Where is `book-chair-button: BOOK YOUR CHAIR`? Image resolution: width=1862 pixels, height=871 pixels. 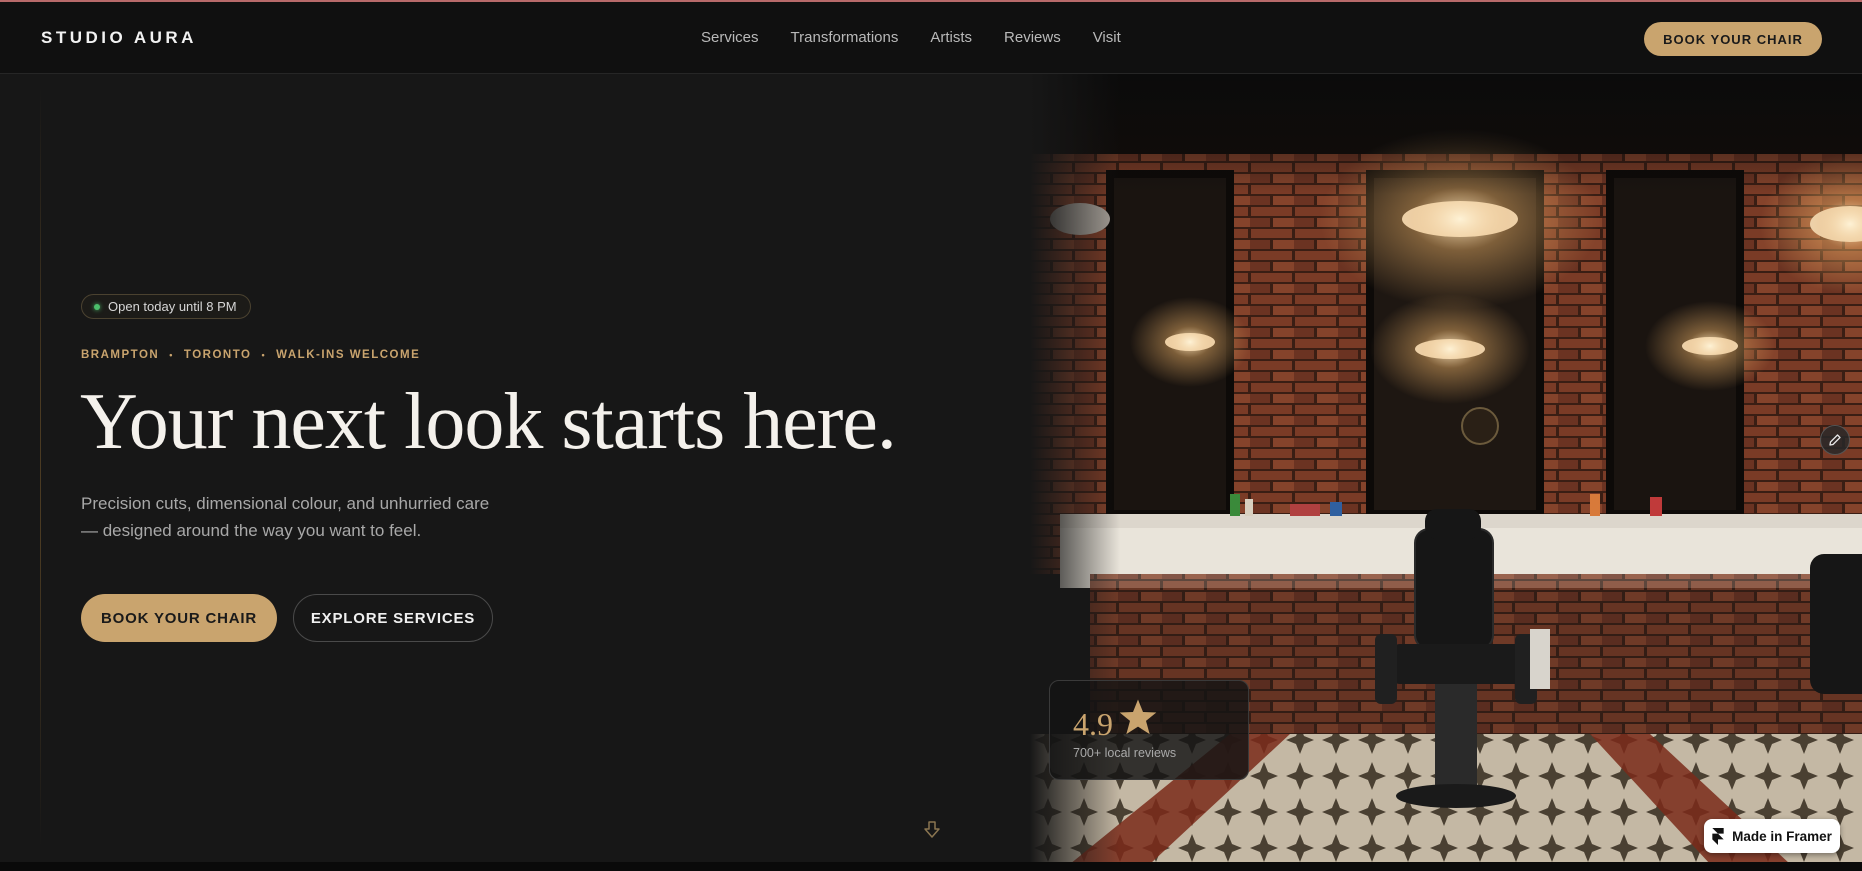
book-chair-button: BOOK YOUR CHAIR is located at coordinates (179, 618).